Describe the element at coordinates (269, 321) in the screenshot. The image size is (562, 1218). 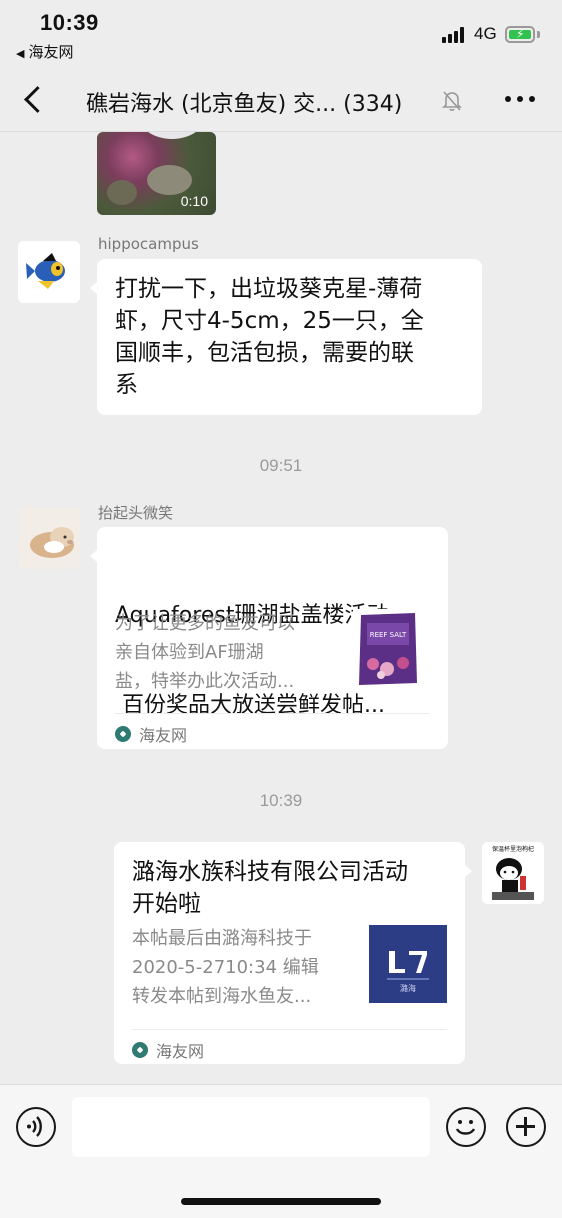
I see `message-line: 虾，尺寸4-5cm，25一只，全` at that location.